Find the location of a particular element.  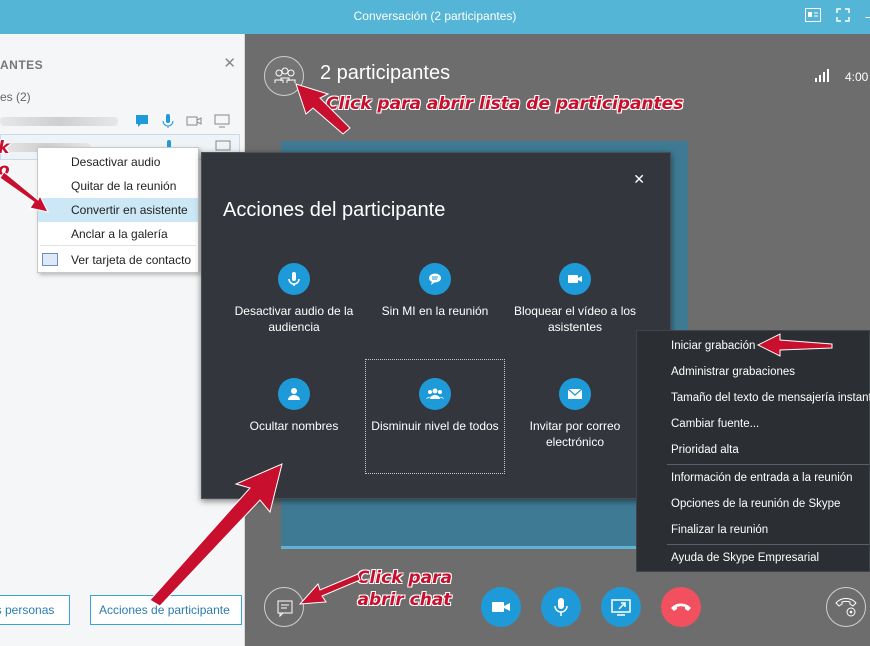

action-label: Ocultar nombres is located at coordinates (294, 426).